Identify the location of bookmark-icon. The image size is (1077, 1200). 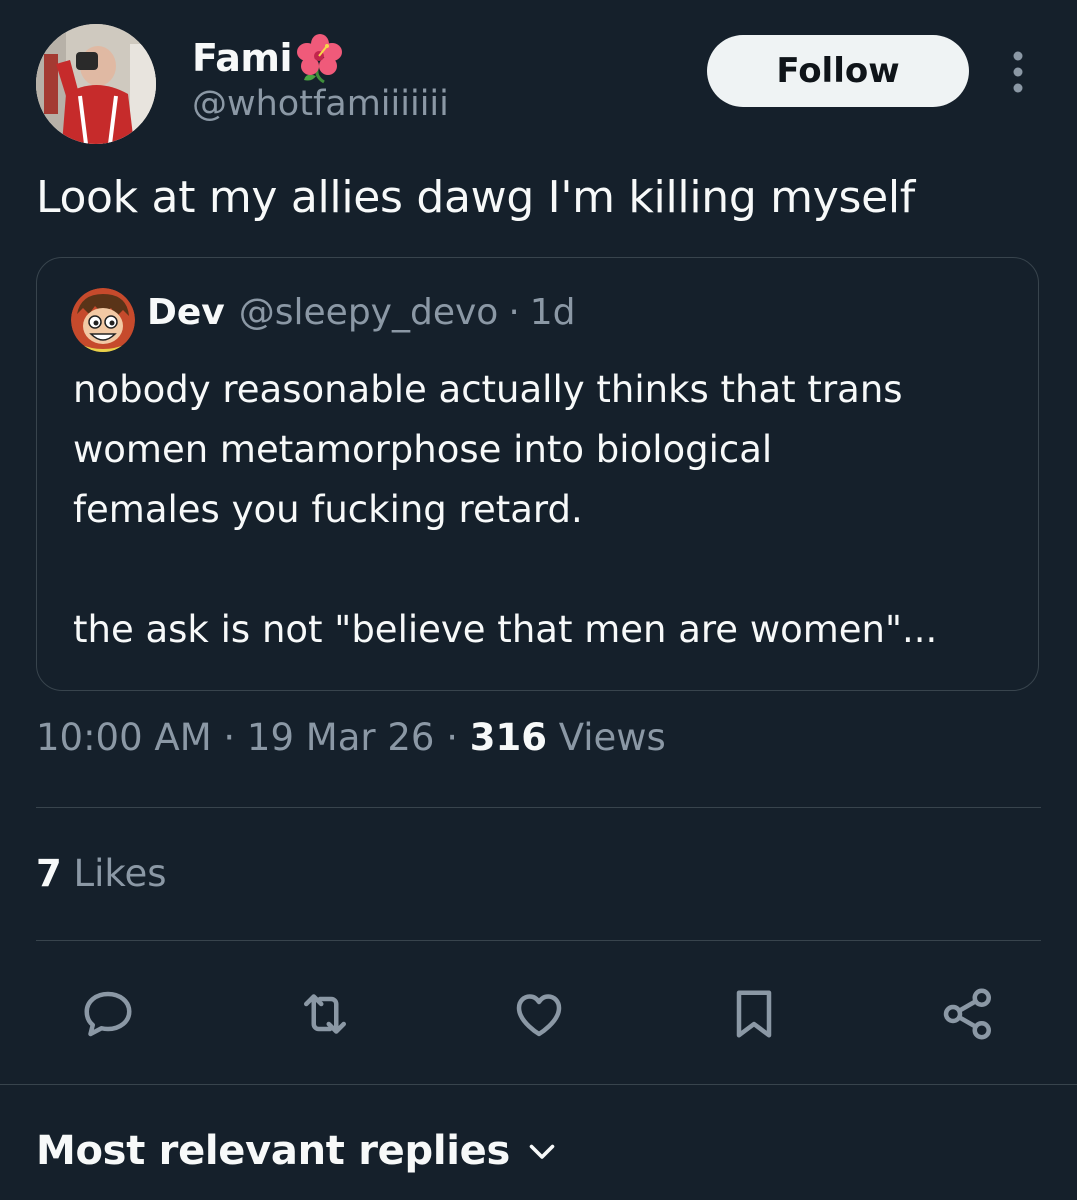
(754, 1014).